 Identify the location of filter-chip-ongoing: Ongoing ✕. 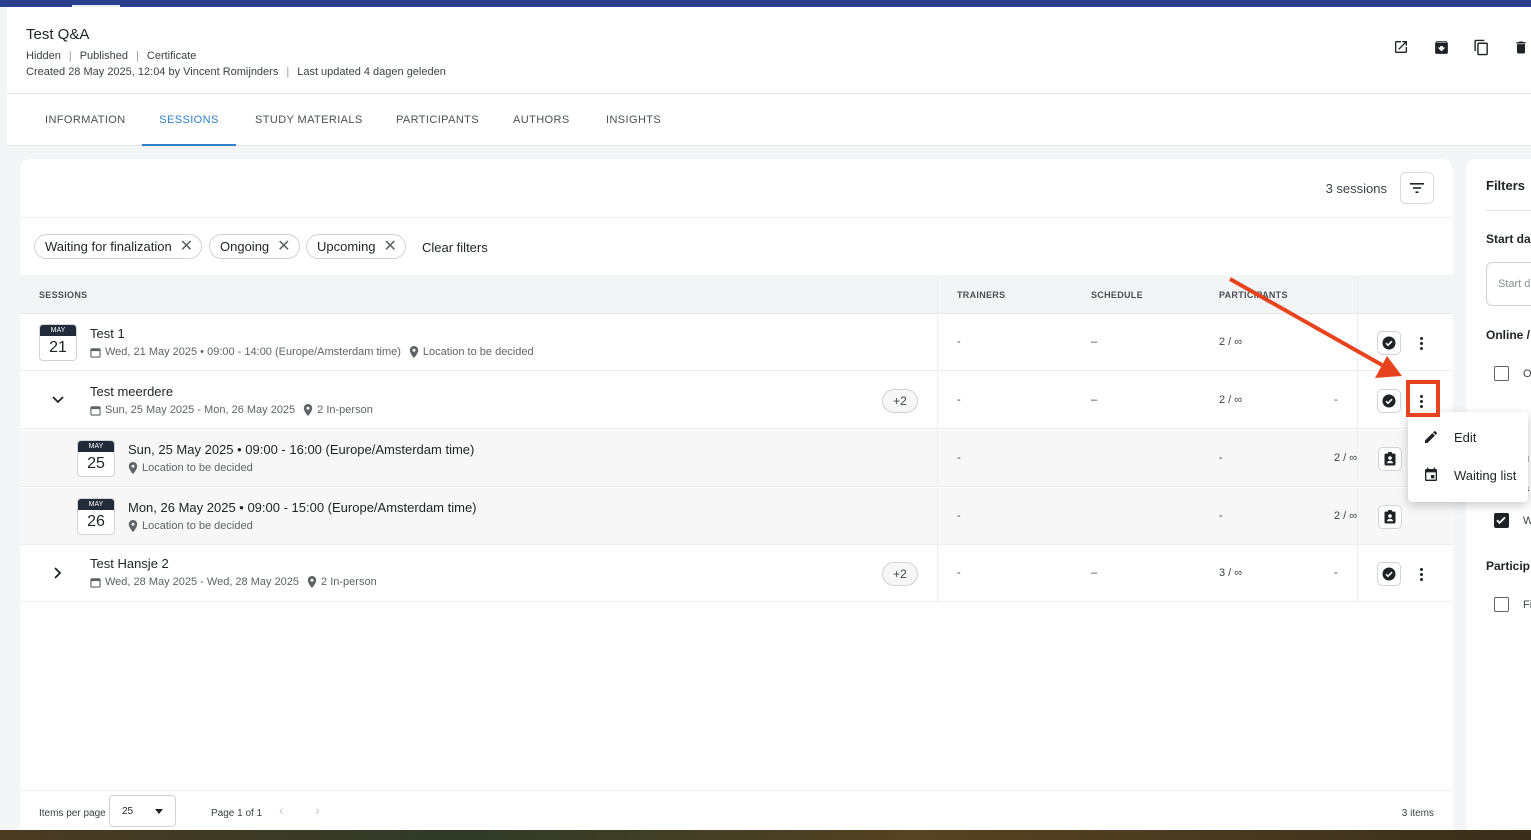
(254, 246).